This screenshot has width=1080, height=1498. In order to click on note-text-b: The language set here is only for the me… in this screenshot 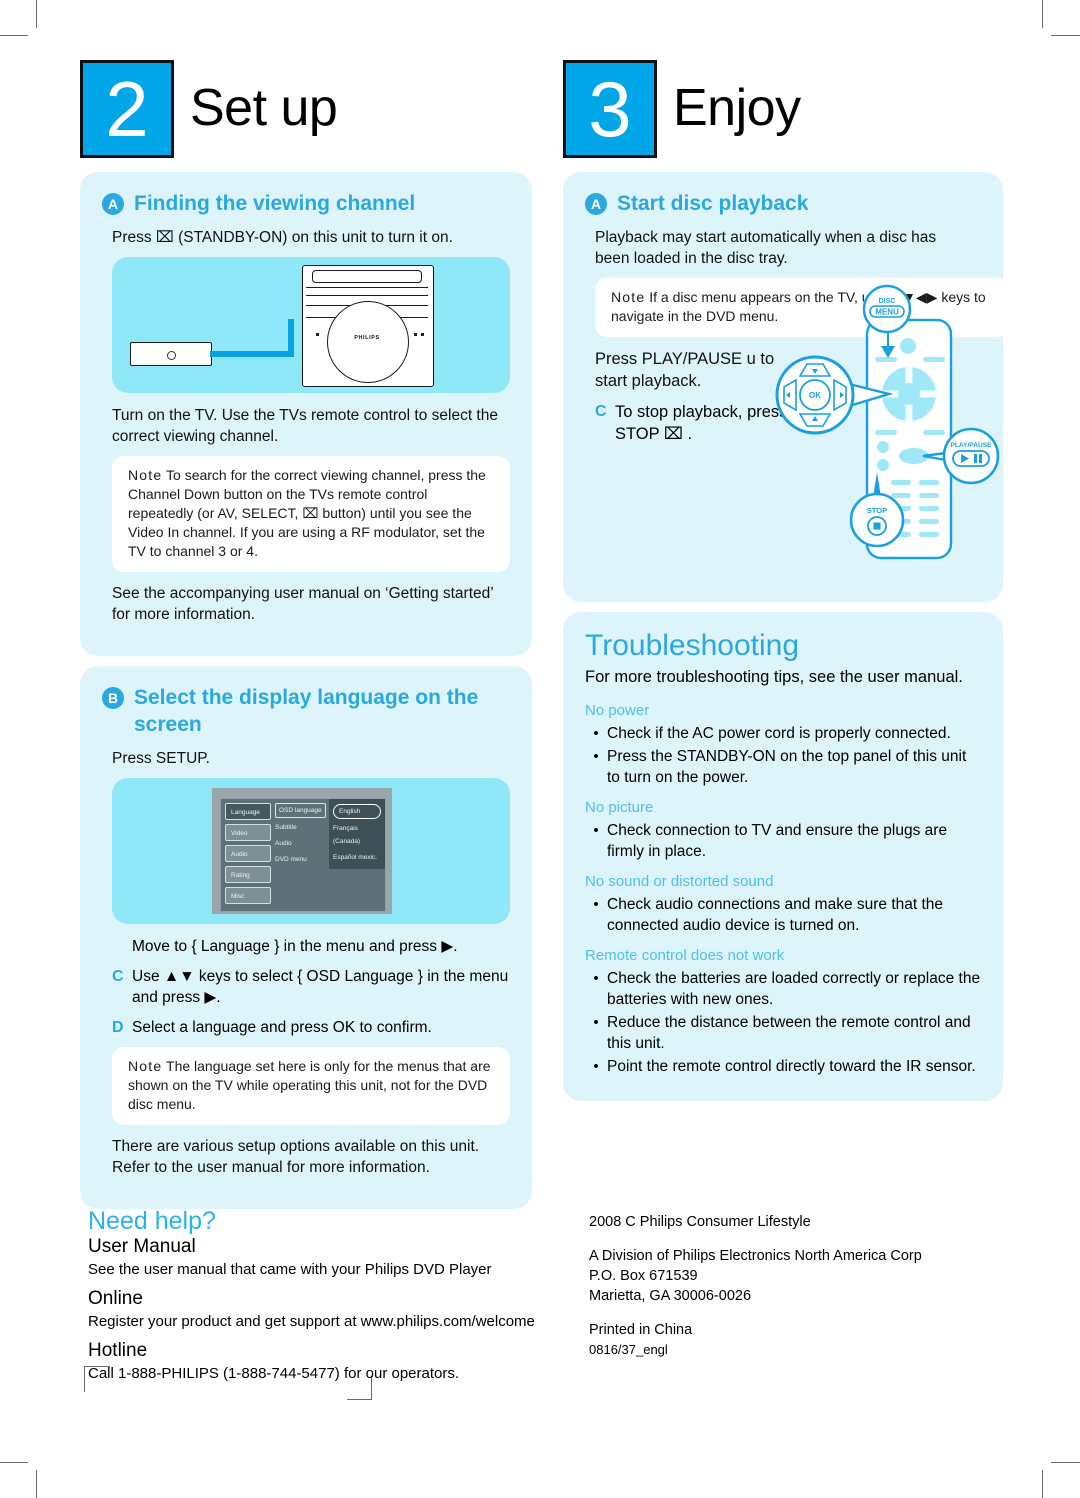, I will do `click(309, 1085)`.